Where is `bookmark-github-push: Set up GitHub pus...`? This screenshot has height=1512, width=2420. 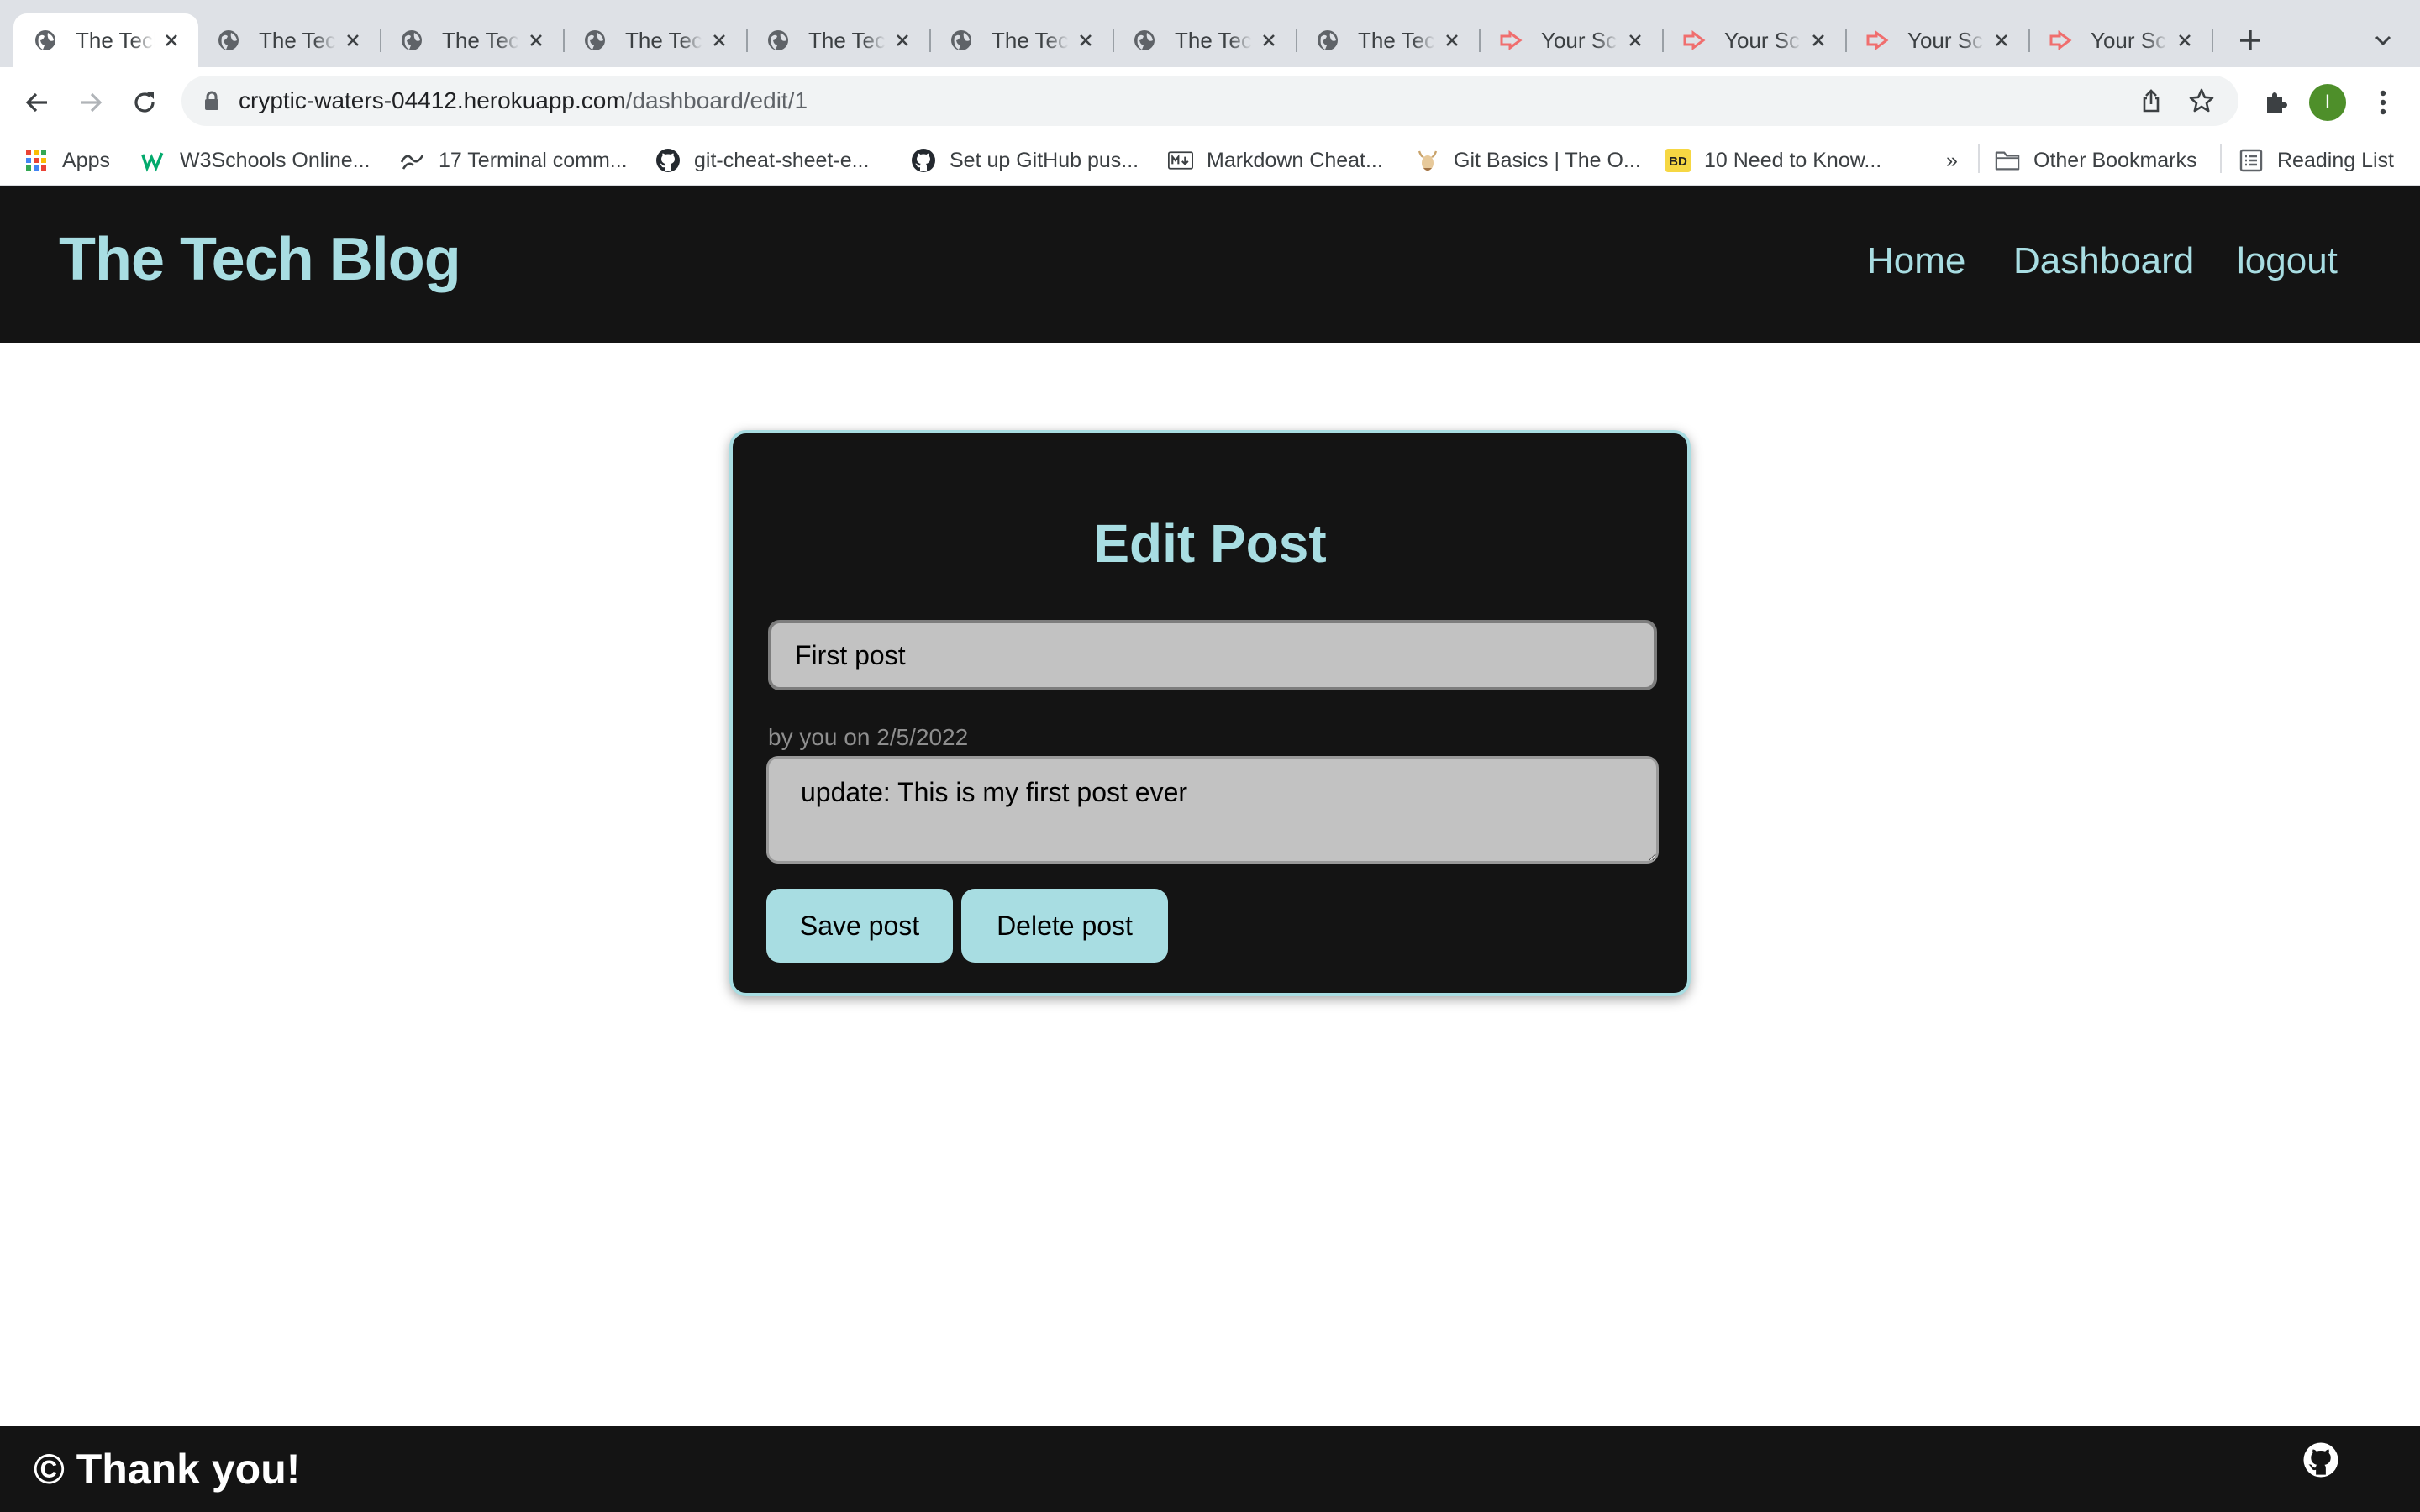
bookmark-github-push: Set up GitHub pus... is located at coordinates (1025, 160).